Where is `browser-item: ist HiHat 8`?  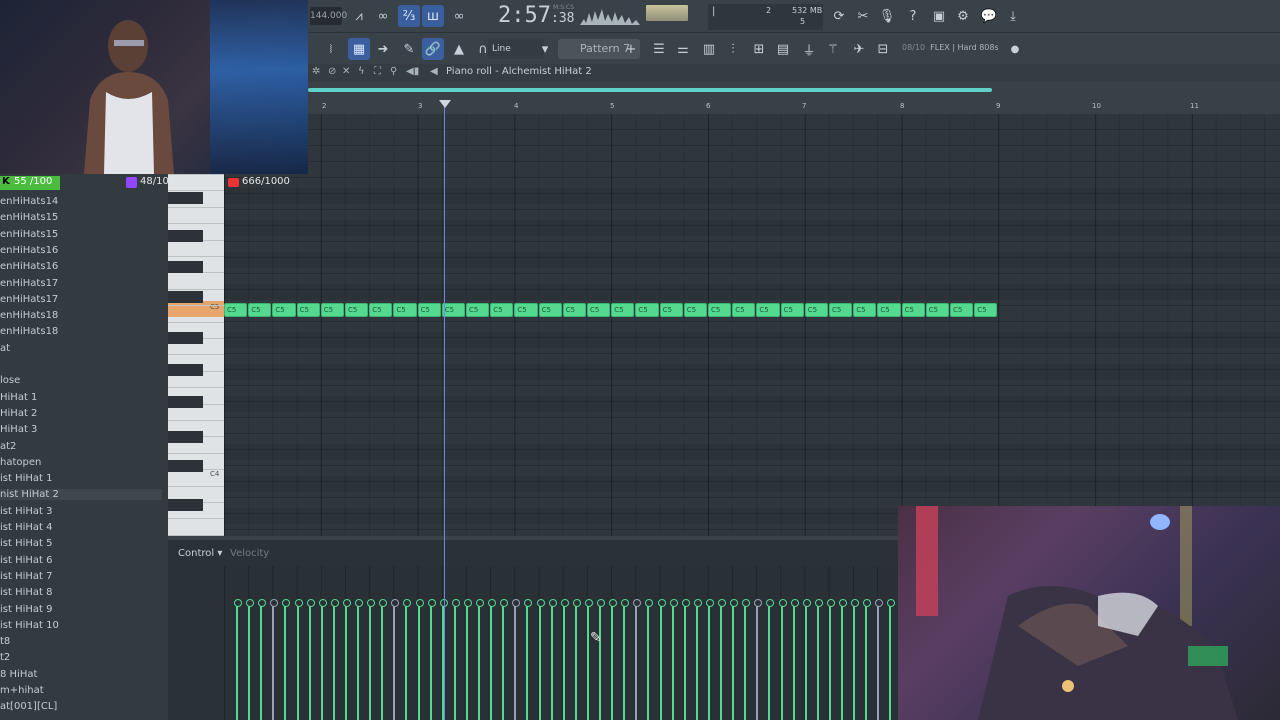
browser-item: ist HiHat 8 is located at coordinates (26, 592).